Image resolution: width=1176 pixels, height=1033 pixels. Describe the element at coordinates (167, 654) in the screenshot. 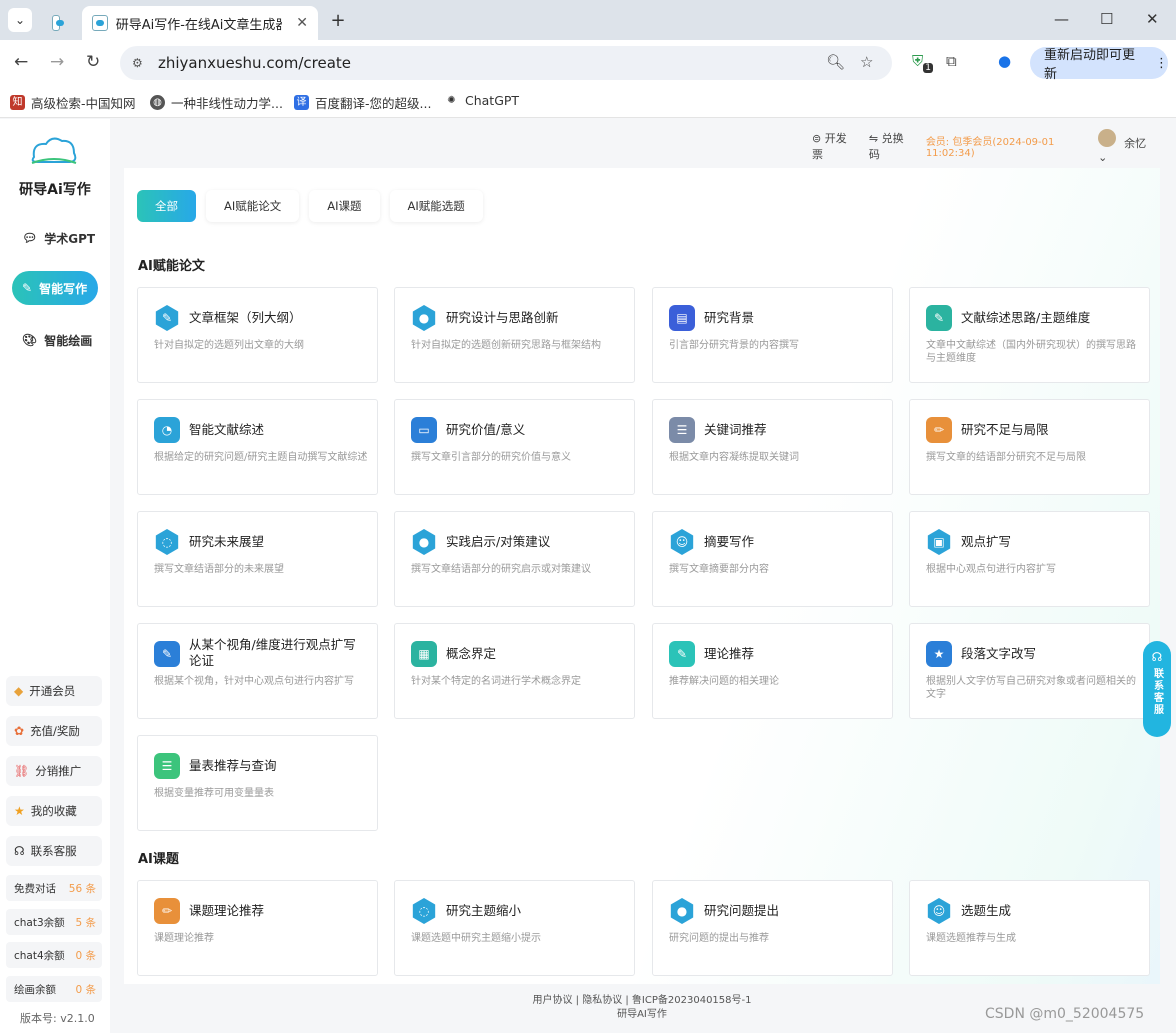

I see `edit-doc-icon: ✎` at that location.